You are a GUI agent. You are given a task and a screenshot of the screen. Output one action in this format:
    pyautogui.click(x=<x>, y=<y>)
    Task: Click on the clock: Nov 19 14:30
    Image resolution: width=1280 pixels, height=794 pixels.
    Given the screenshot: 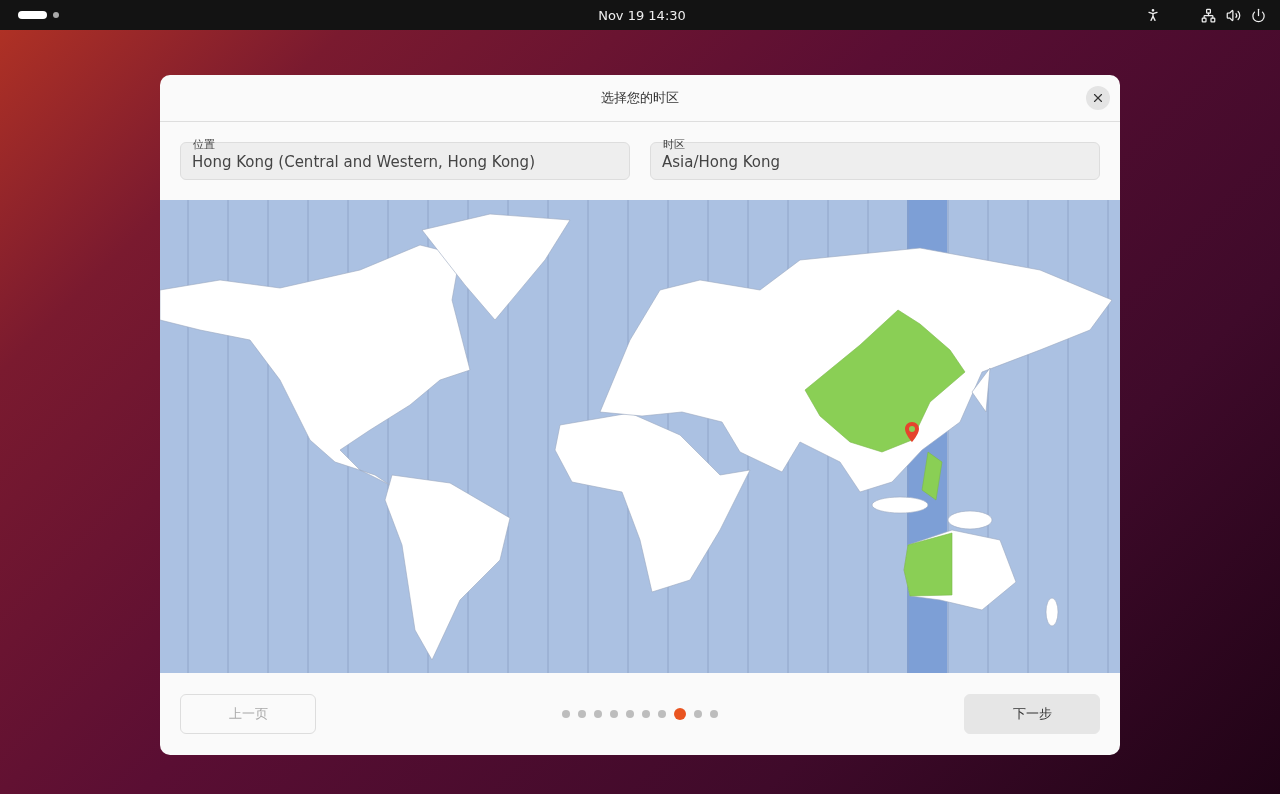 What is the action you would take?
    pyautogui.click(x=642, y=15)
    